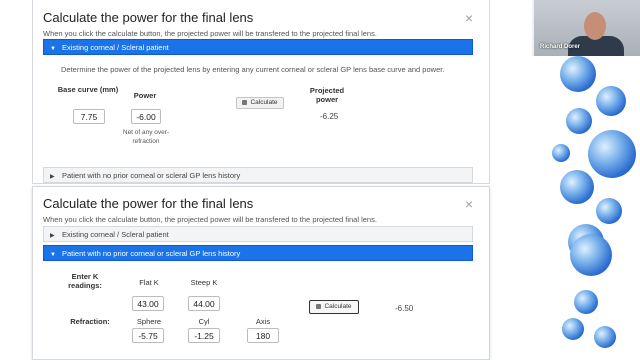 This screenshot has height=360, width=640. I want to click on base-curve-input: 7.75, so click(89, 116).